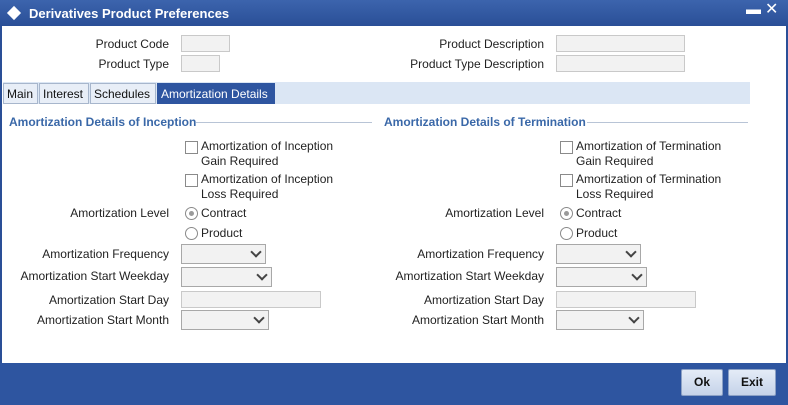 This screenshot has width=788, height=405. Describe the element at coordinates (483, 300) in the screenshot. I see `termination-start-day-label: Amortization Start Day` at that location.